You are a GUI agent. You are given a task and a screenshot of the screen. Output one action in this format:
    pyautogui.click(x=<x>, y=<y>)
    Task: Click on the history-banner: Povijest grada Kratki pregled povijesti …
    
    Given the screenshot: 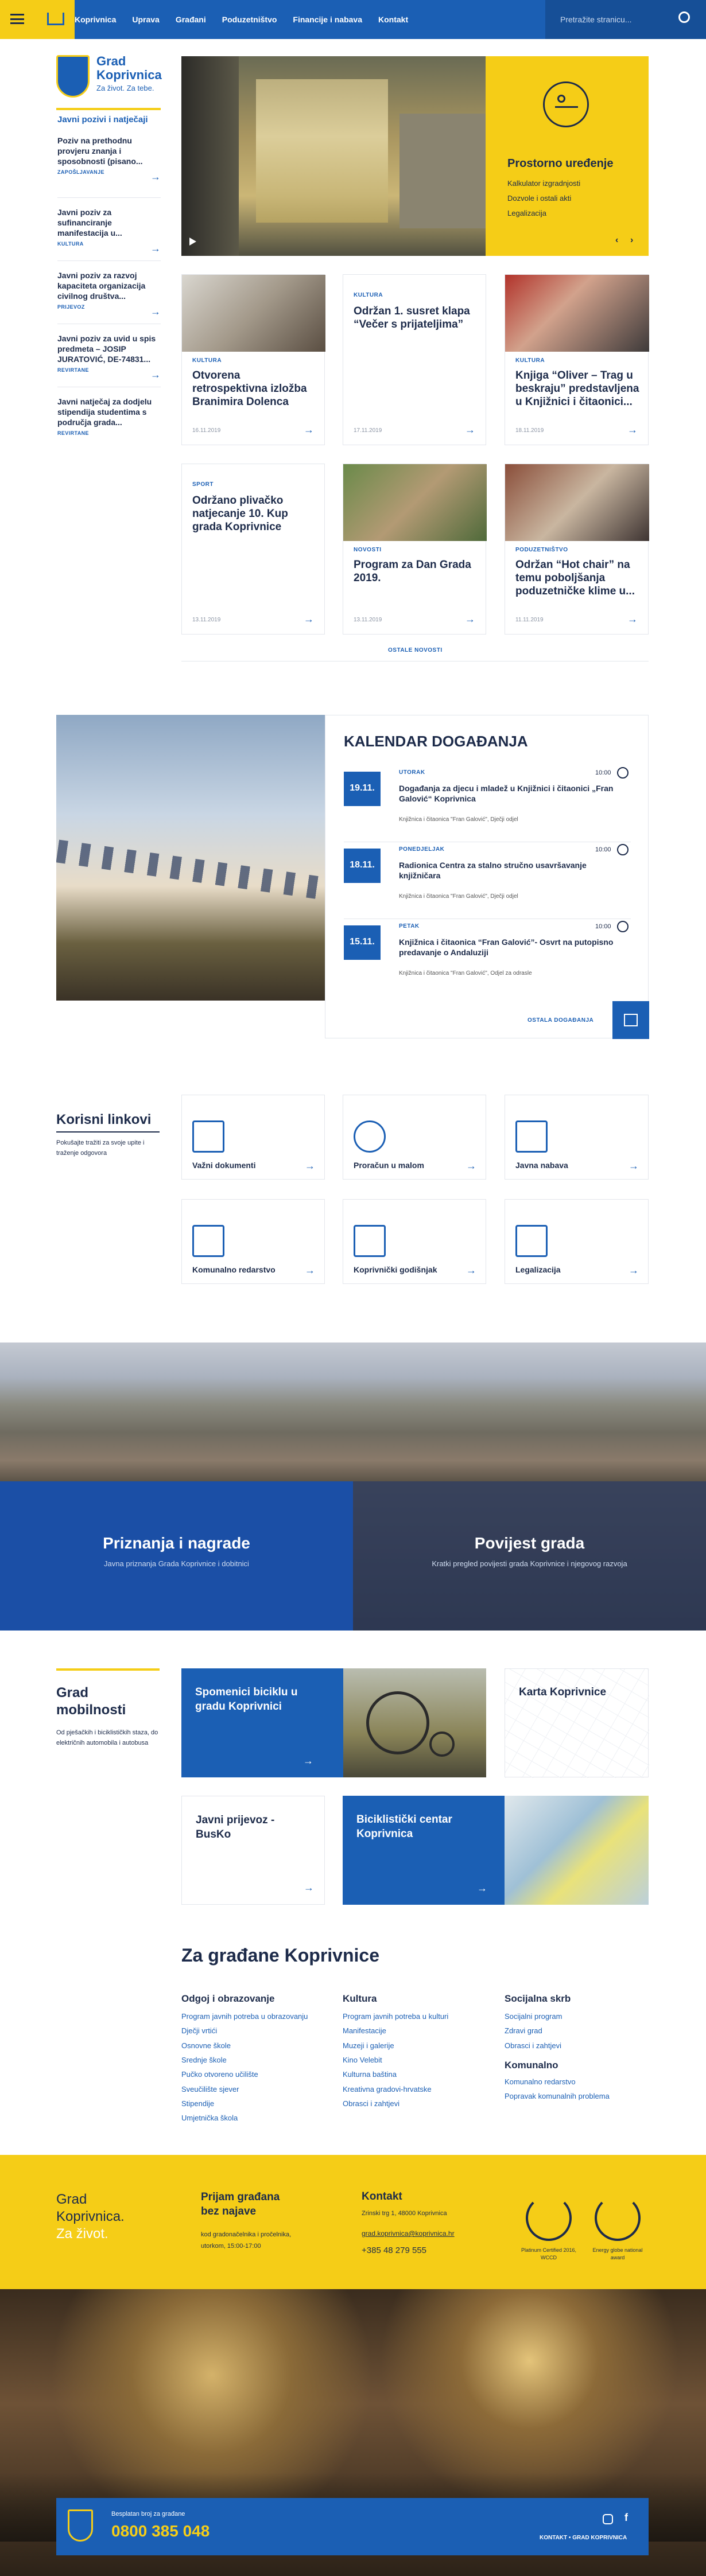 What is the action you would take?
    pyautogui.click(x=529, y=1556)
    